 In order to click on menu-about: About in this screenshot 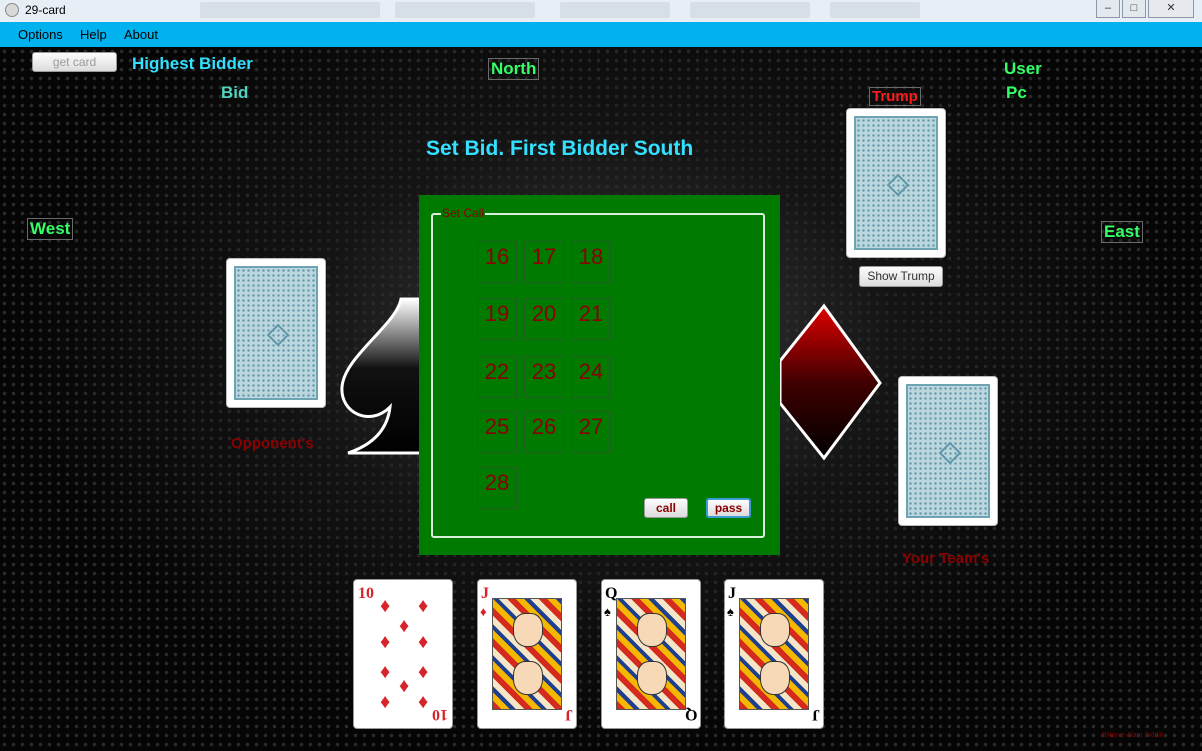, I will do `click(141, 34)`.